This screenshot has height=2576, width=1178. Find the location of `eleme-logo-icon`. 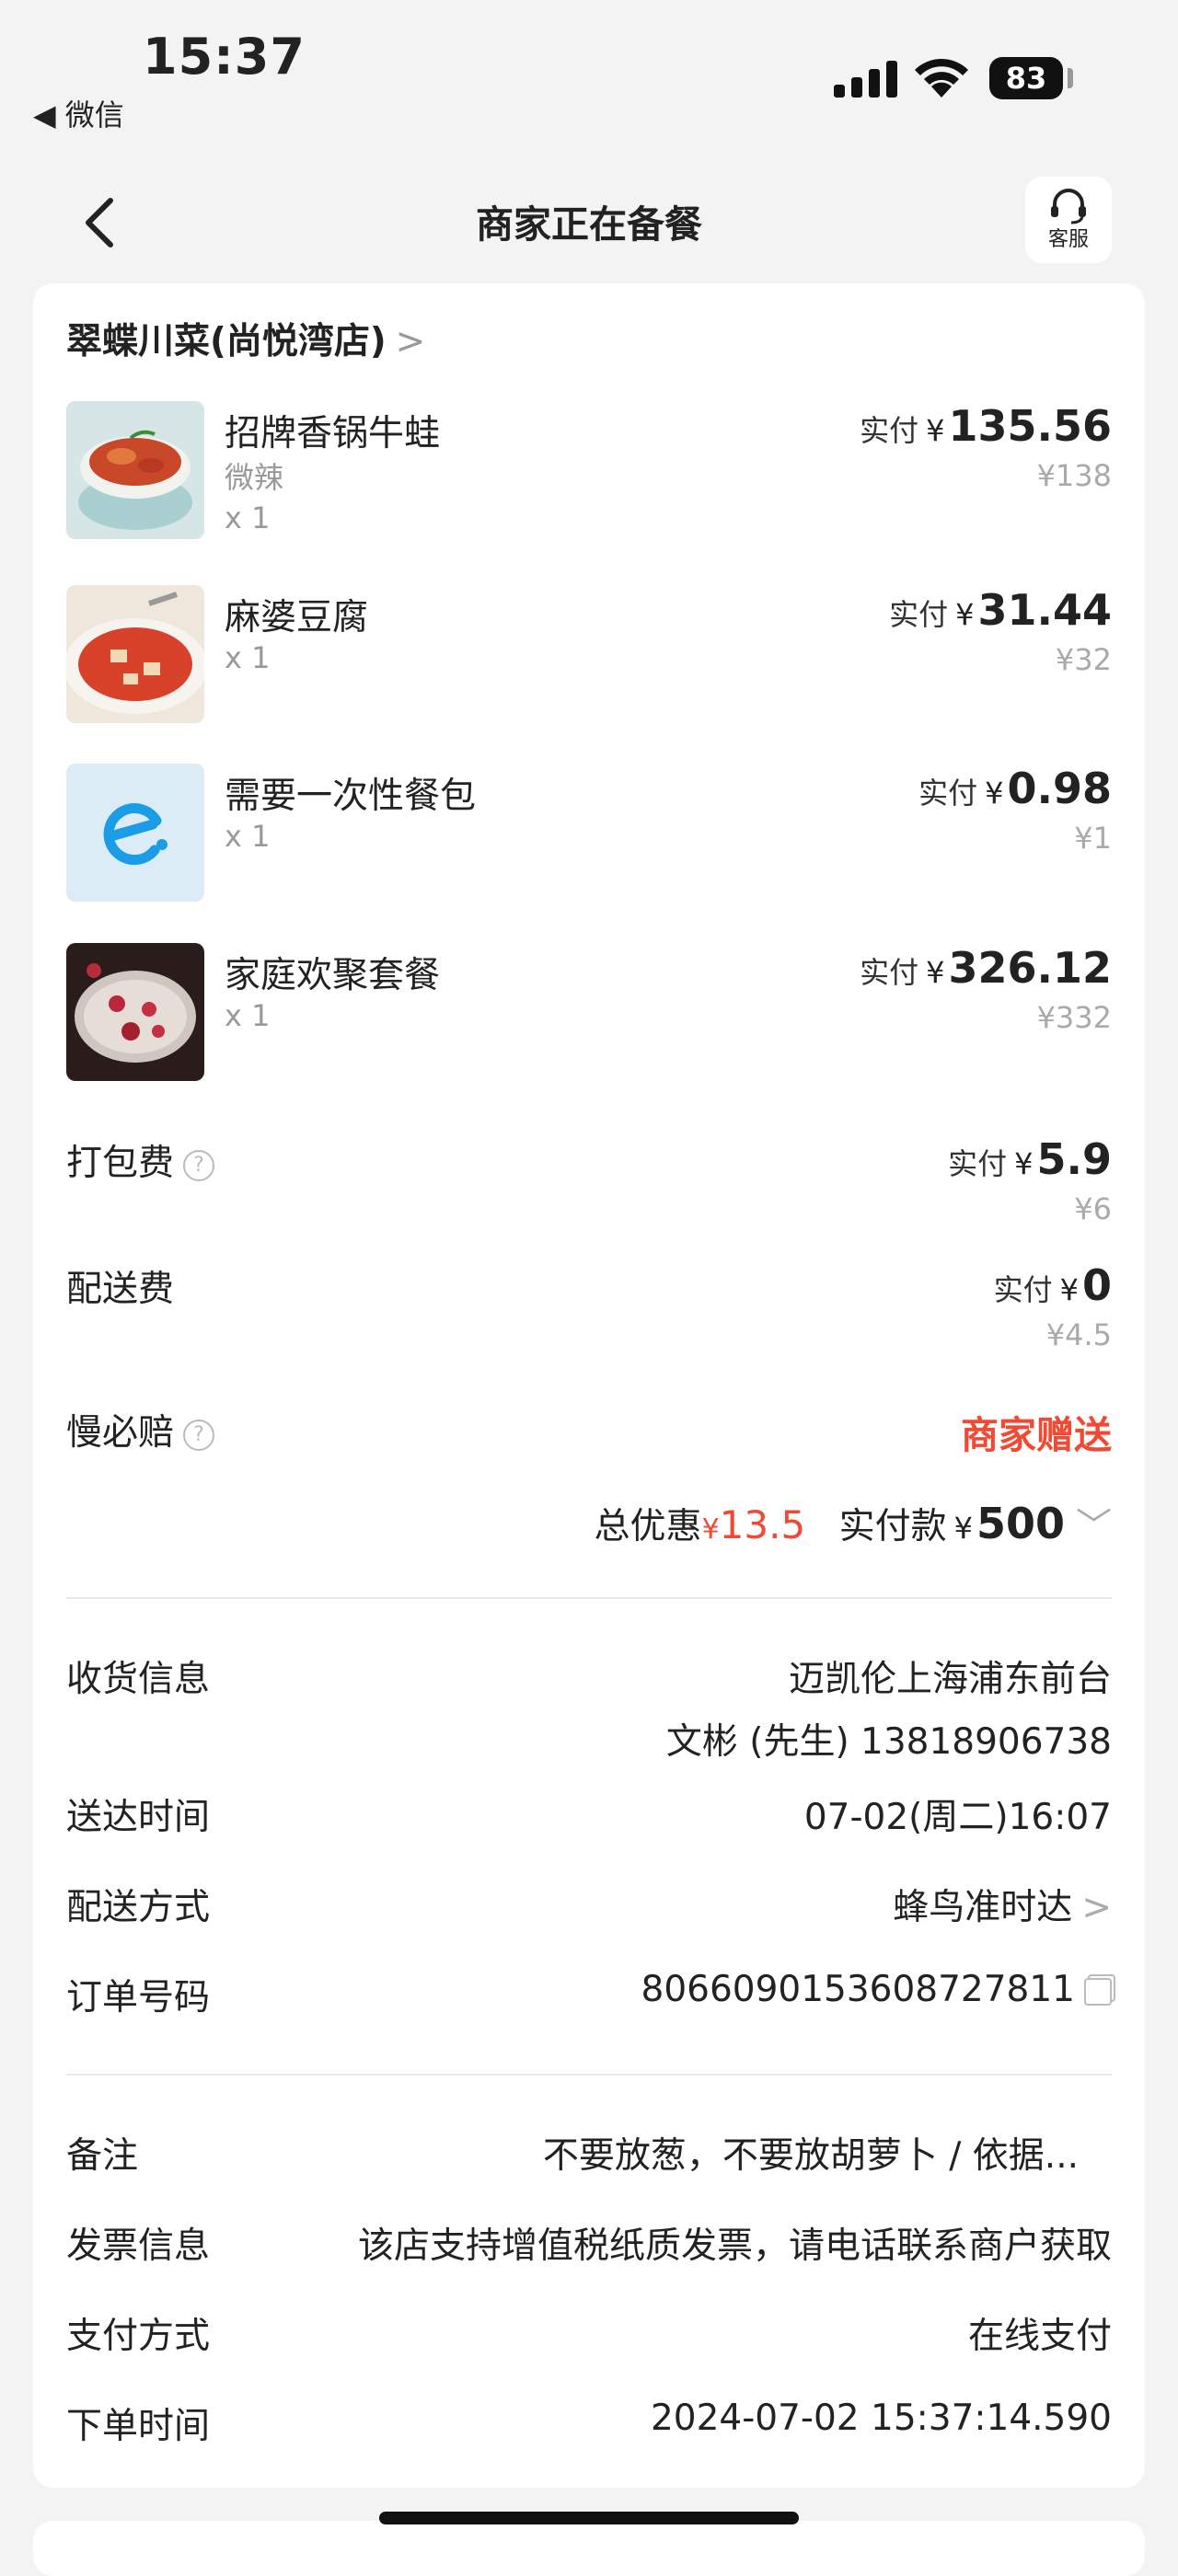

eleme-logo-icon is located at coordinates (135, 833).